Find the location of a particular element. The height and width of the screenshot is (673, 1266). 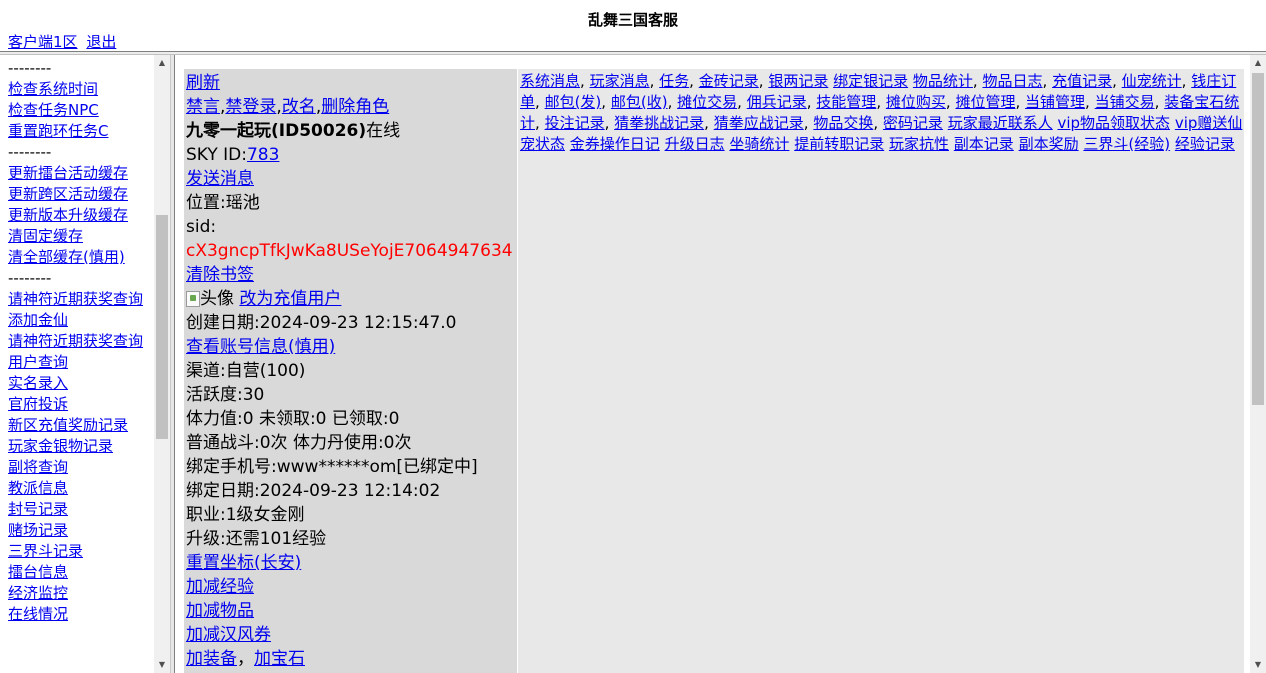

sidebar-item-link: 新区充值奖励记录 is located at coordinates (68, 425).